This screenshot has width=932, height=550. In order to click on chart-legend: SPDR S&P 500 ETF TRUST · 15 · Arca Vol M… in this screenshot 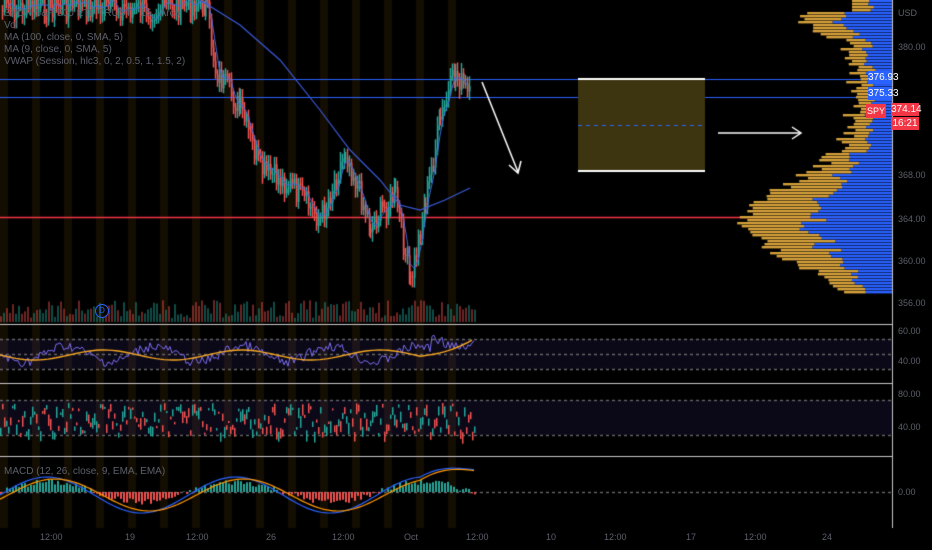, I will do `click(94, 38)`.